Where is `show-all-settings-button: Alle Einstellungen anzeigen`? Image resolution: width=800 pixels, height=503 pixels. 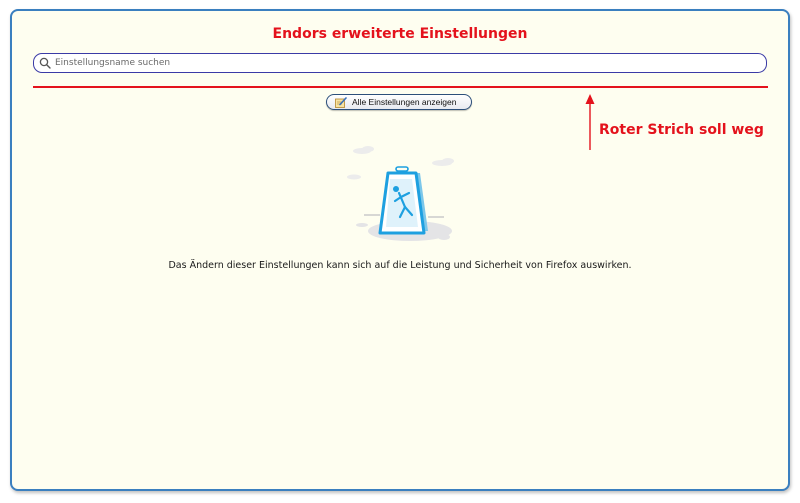 show-all-settings-button: Alle Einstellungen anzeigen is located at coordinates (399, 102).